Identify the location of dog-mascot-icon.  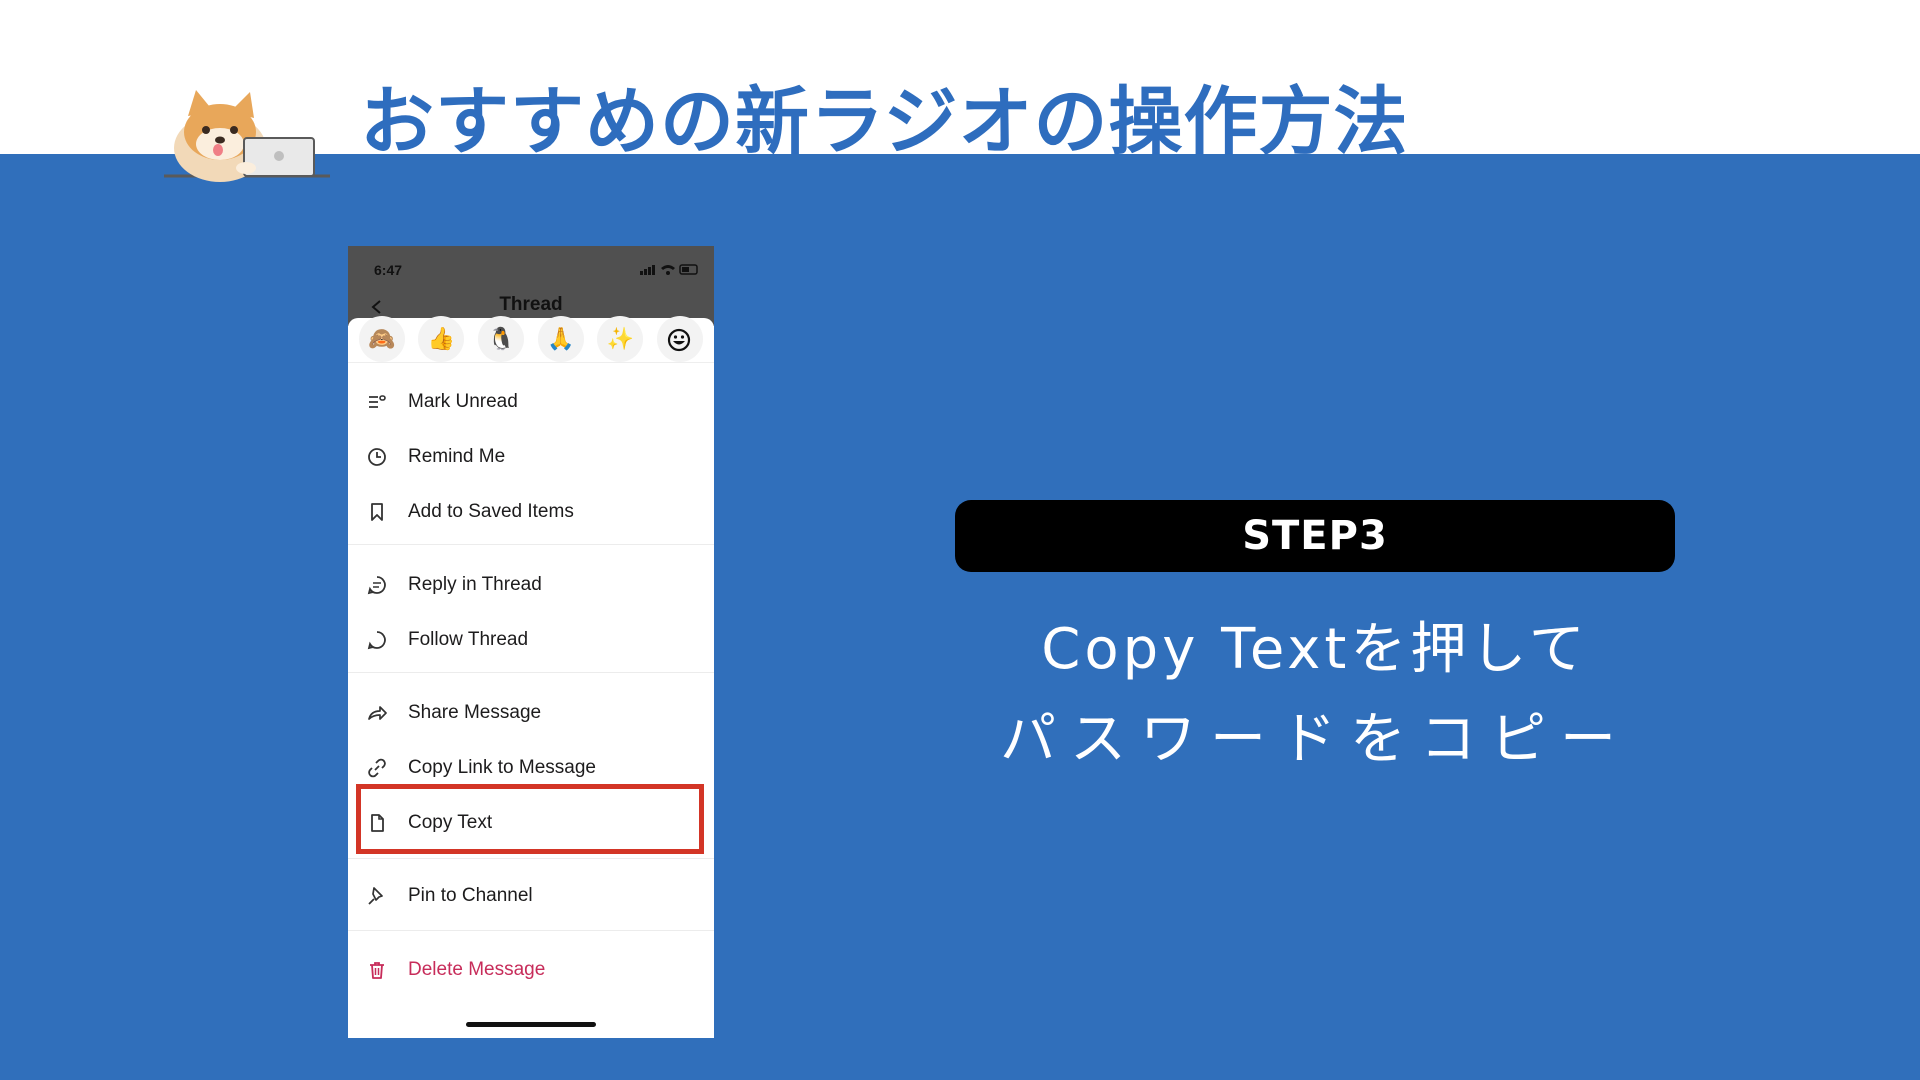
(247, 136).